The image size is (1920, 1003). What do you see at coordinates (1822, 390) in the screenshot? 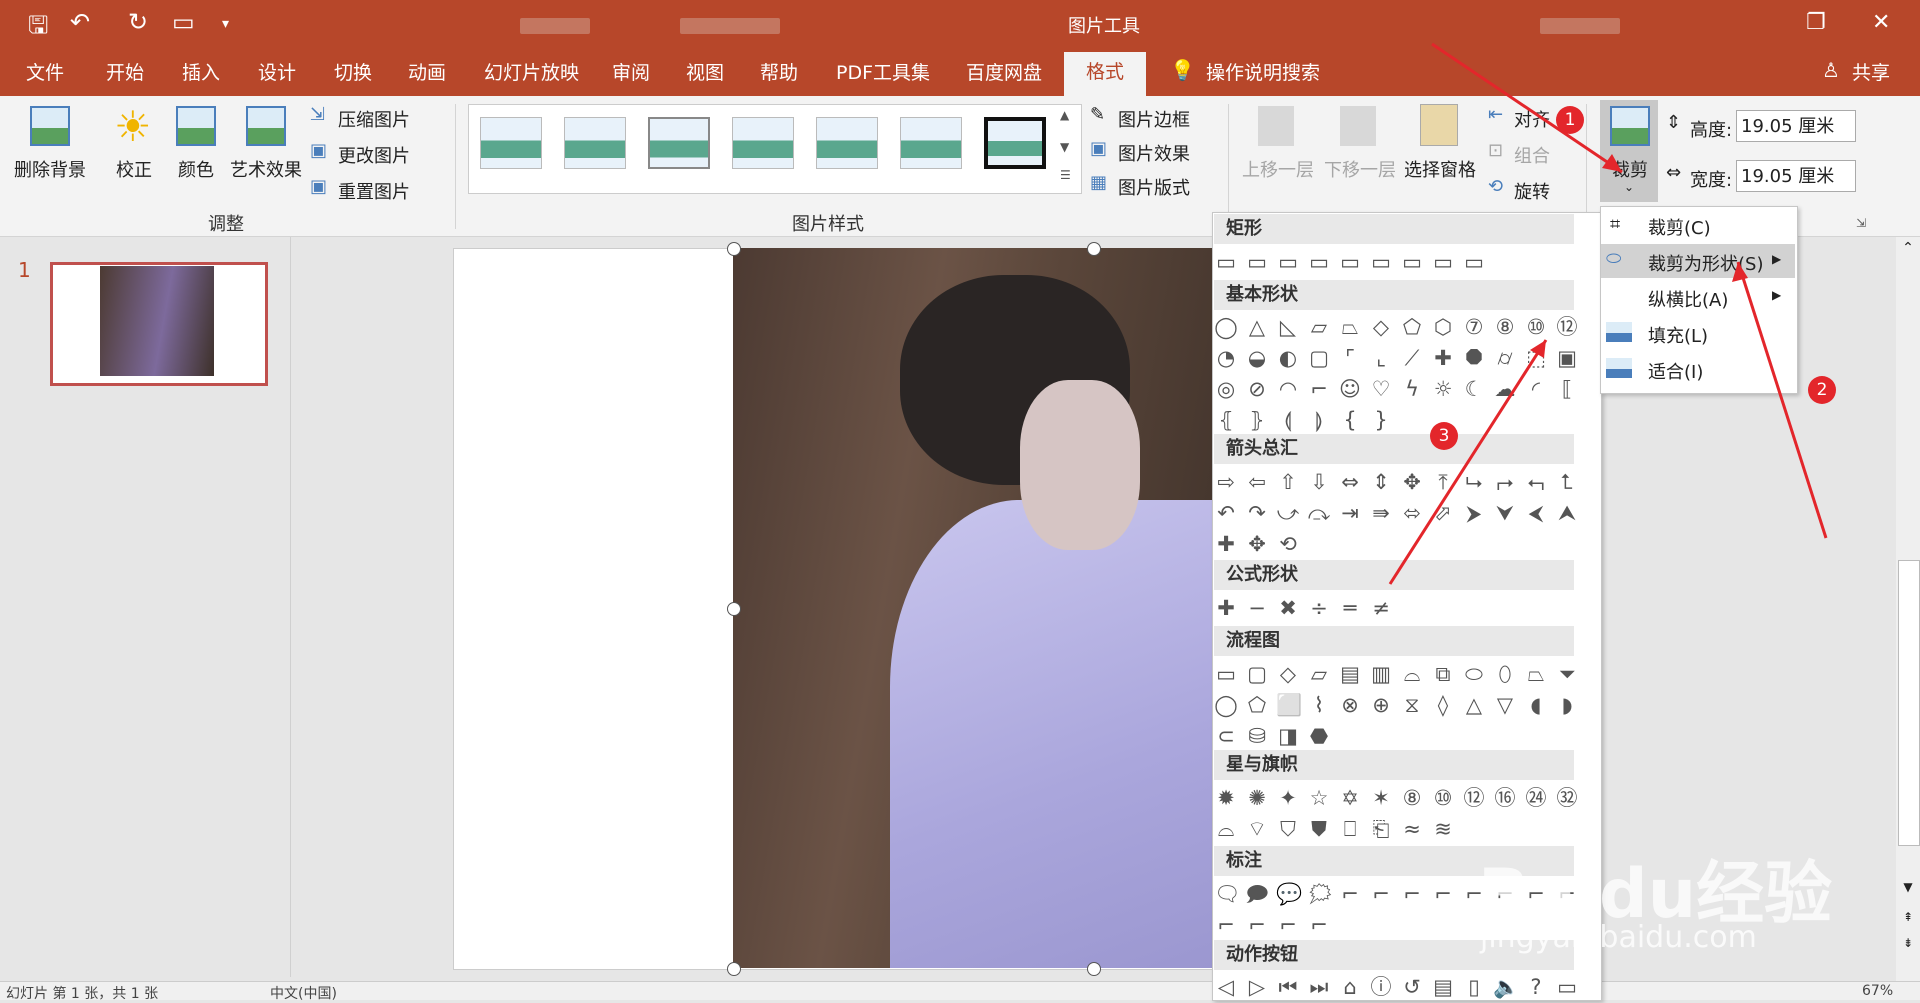
I see `annotation-badge-2: 2` at bounding box center [1822, 390].